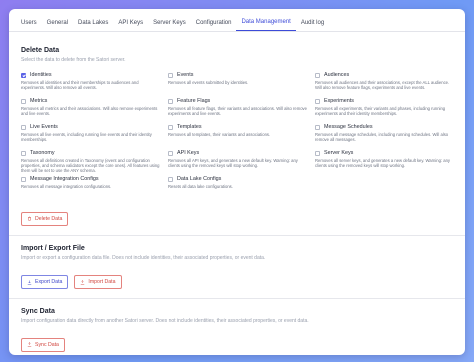 The width and height of the screenshot is (474, 362). Describe the element at coordinates (23, 179) in the screenshot. I see `checkbox-message-integration-configs` at that location.